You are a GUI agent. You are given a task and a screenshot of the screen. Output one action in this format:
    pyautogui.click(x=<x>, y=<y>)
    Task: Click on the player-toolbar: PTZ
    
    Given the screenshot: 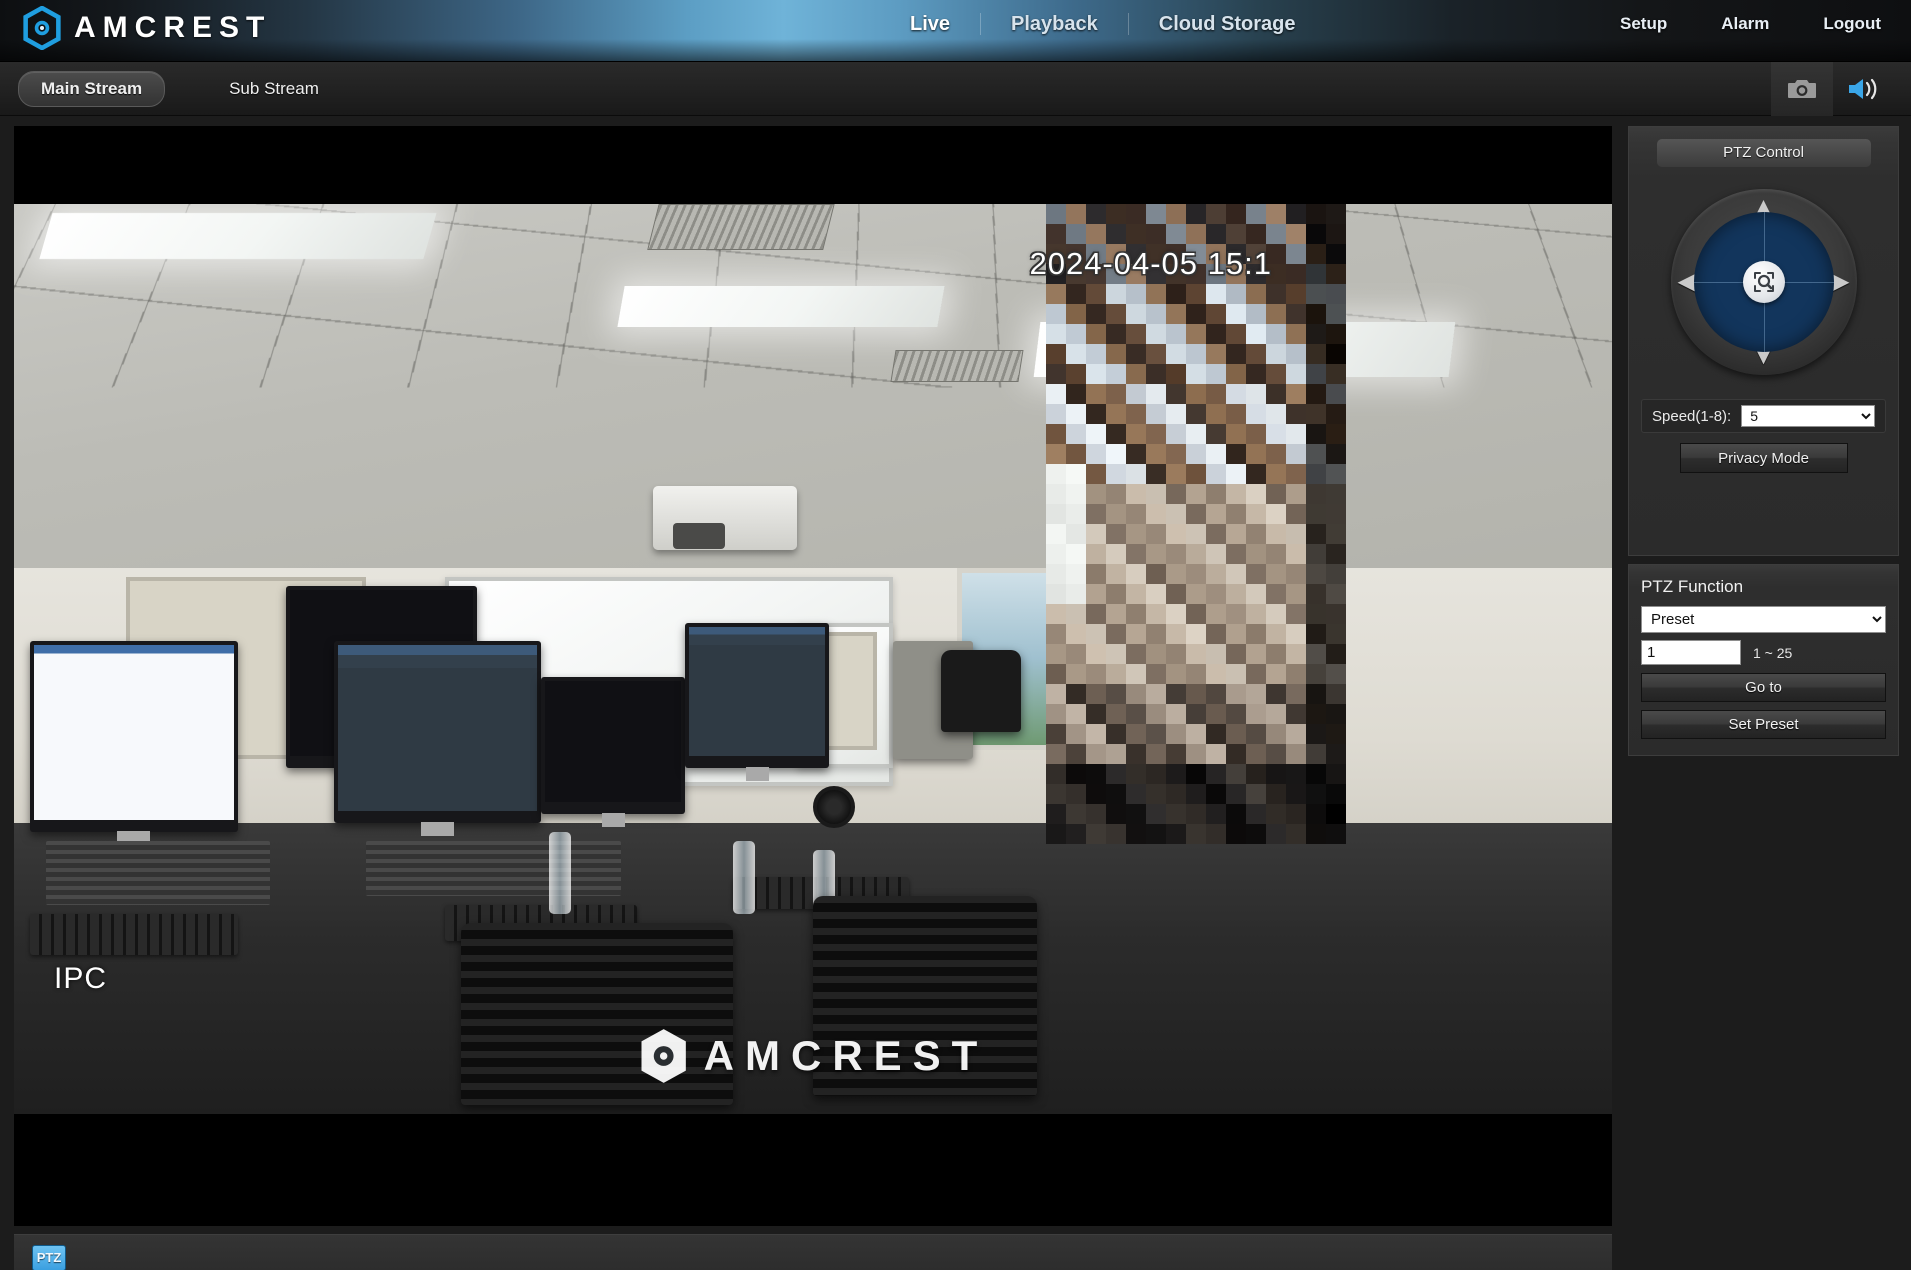 What is the action you would take?
    pyautogui.click(x=813, y=1252)
    